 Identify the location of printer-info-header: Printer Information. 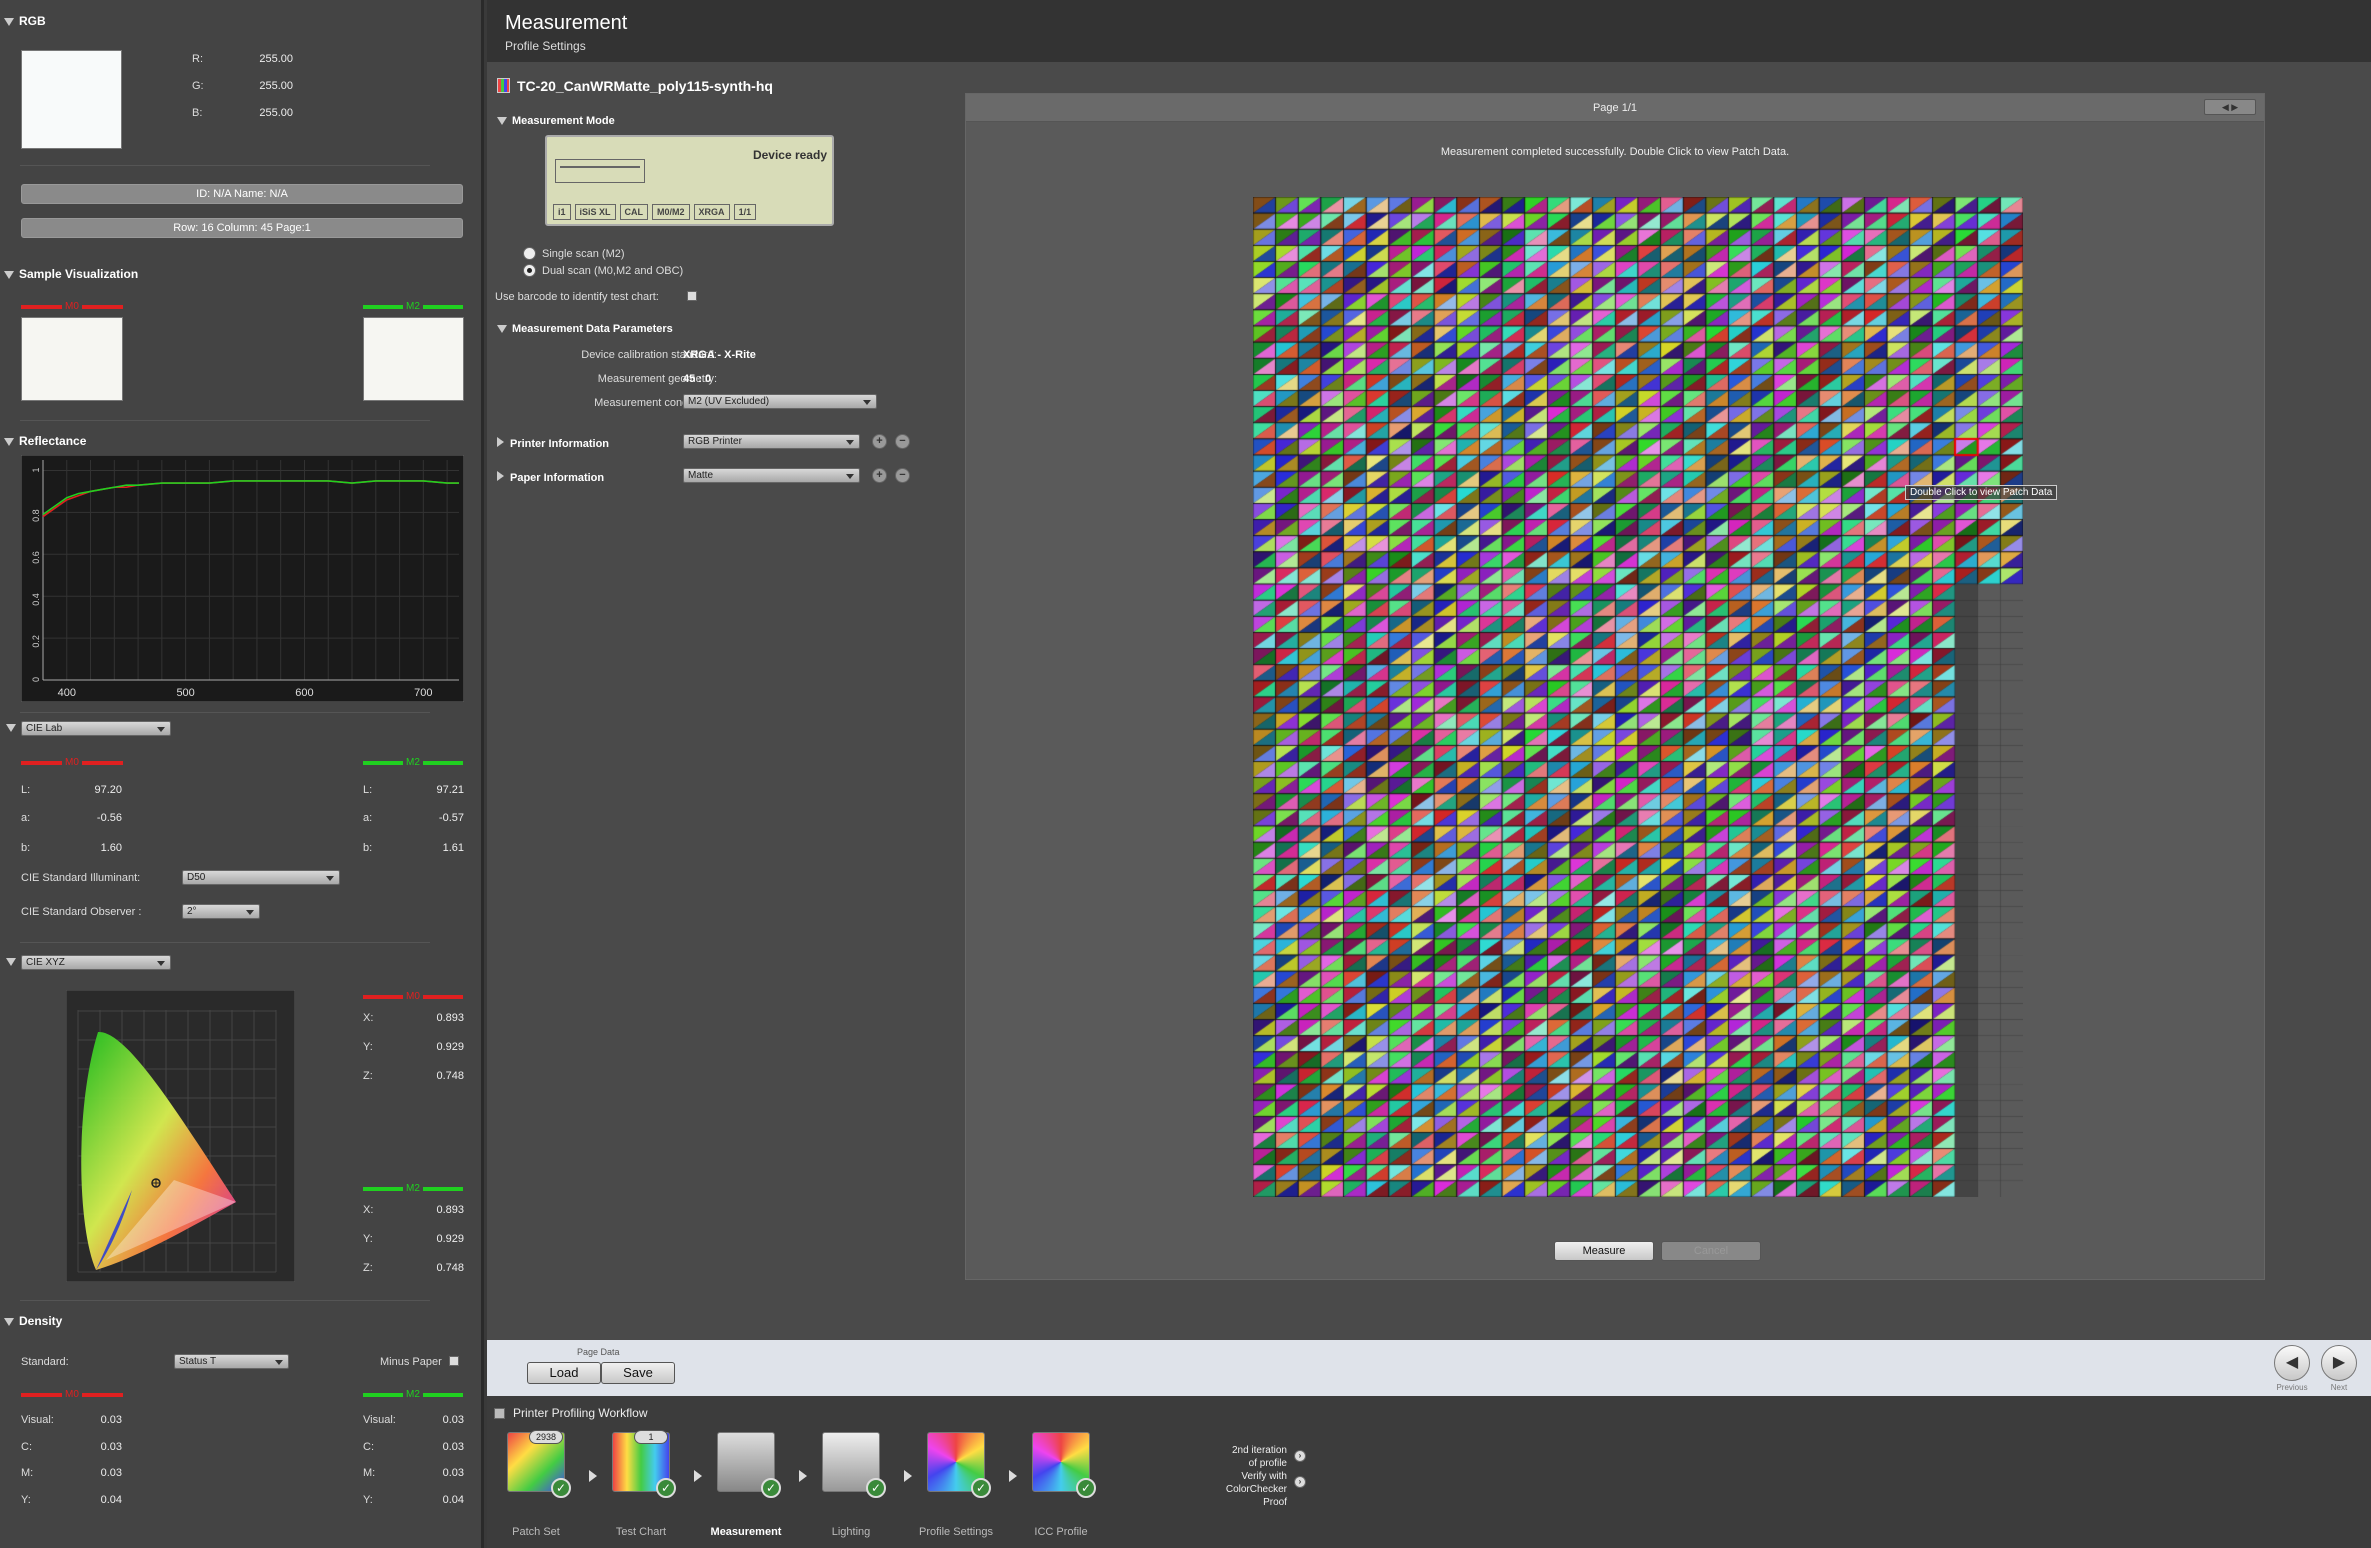
(553, 443).